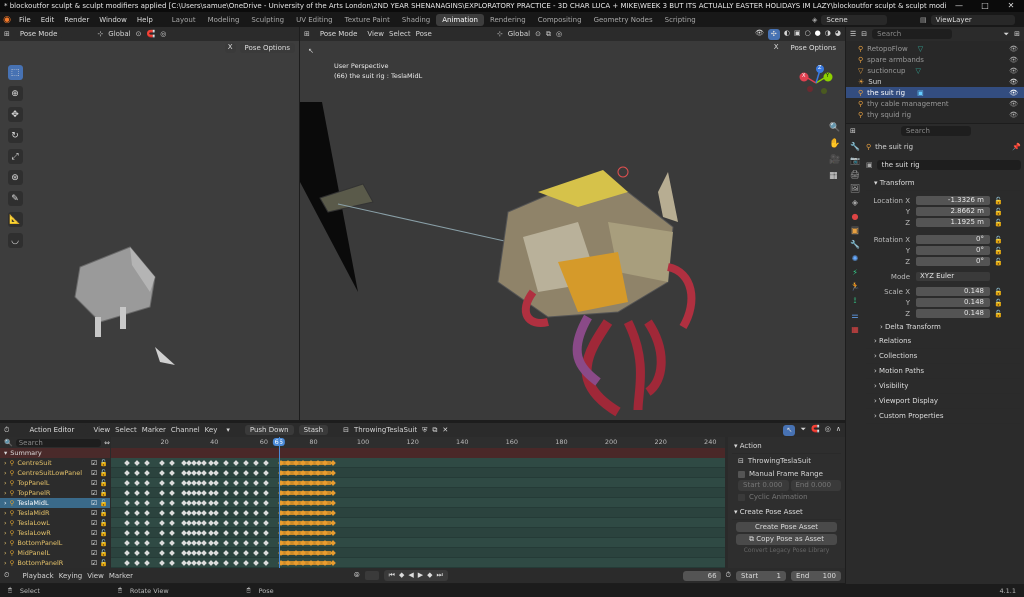  Describe the element at coordinates (224, 20) in the screenshot. I see `tab-modeling: Modeling` at that location.